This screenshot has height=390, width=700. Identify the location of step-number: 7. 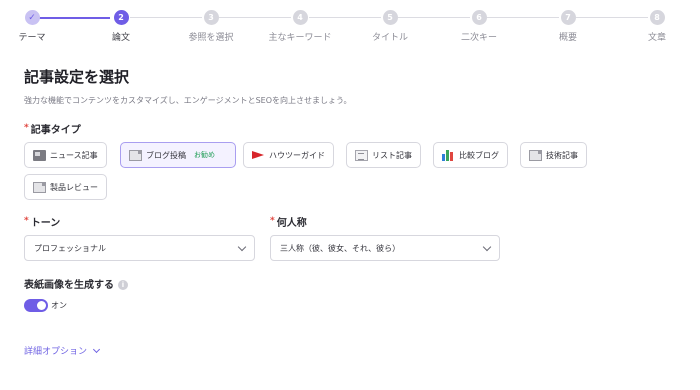
(568, 17).